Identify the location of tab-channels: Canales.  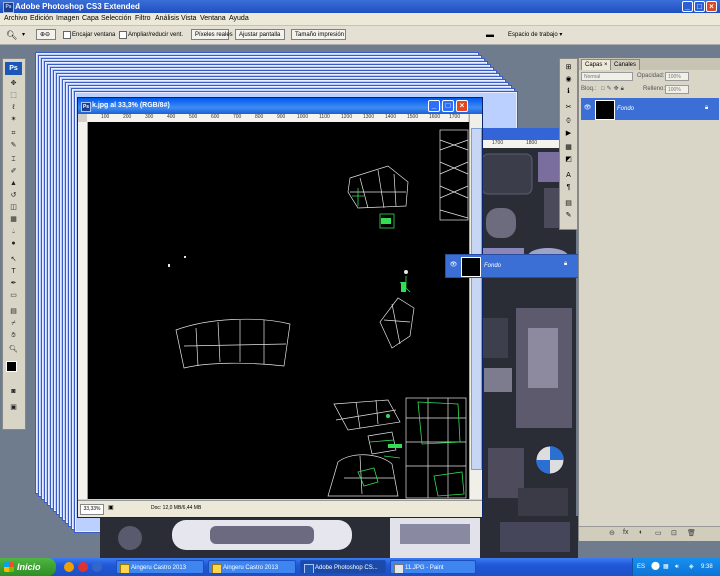
(625, 64).